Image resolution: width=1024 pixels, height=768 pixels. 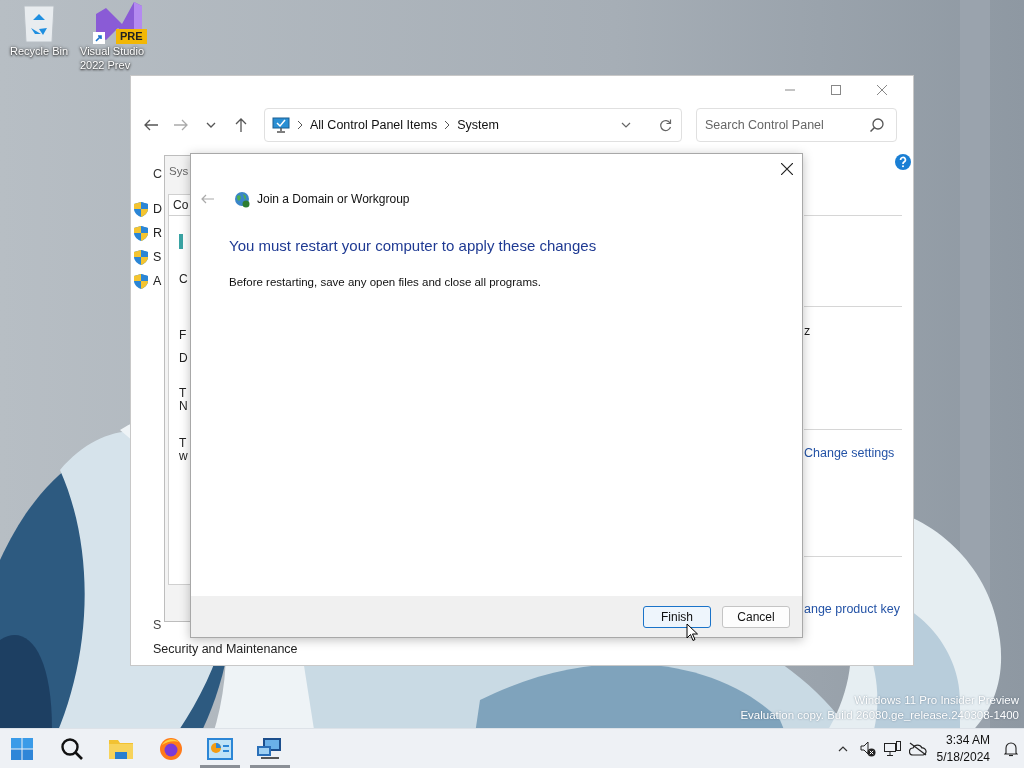 I want to click on time-text: 3:34 AM, so click(x=967, y=740).